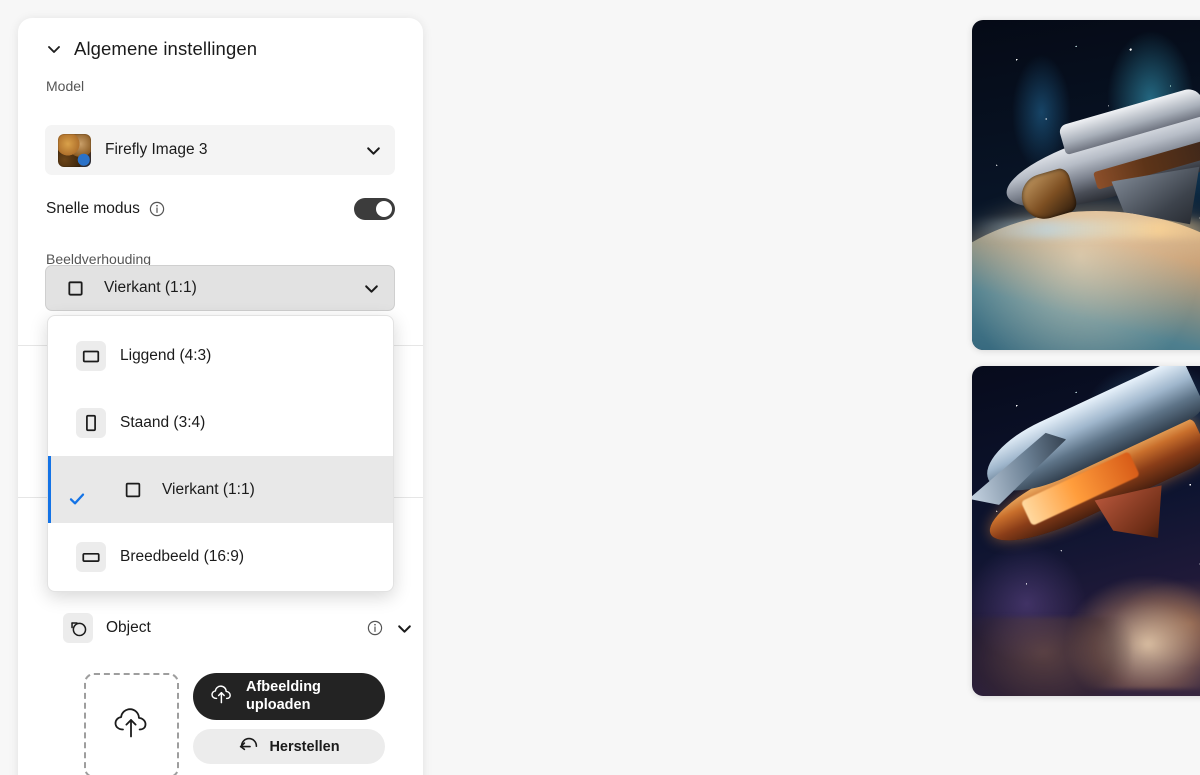  Describe the element at coordinates (78, 628) in the screenshot. I see `object-circle-icon` at that location.